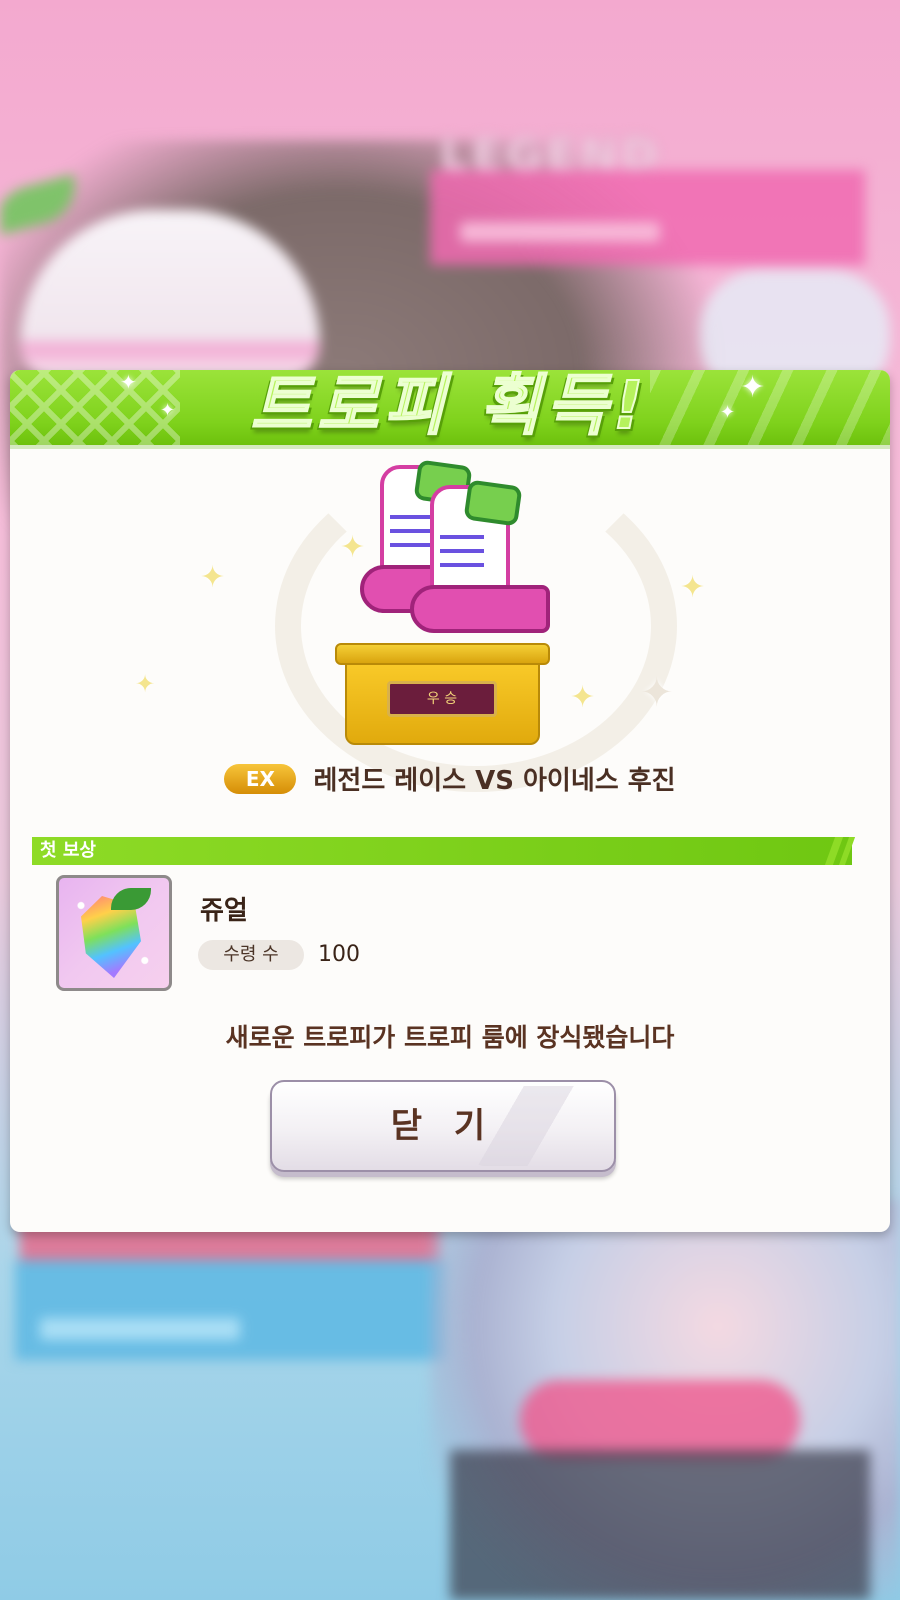  I want to click on reward-item-name: 쥬얼, so click(224, 911).